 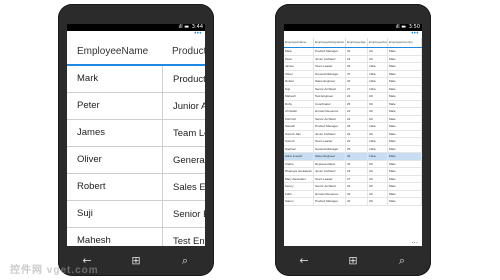 I want to click on cell-employee-name: Peter, so click(x=299, y=58).